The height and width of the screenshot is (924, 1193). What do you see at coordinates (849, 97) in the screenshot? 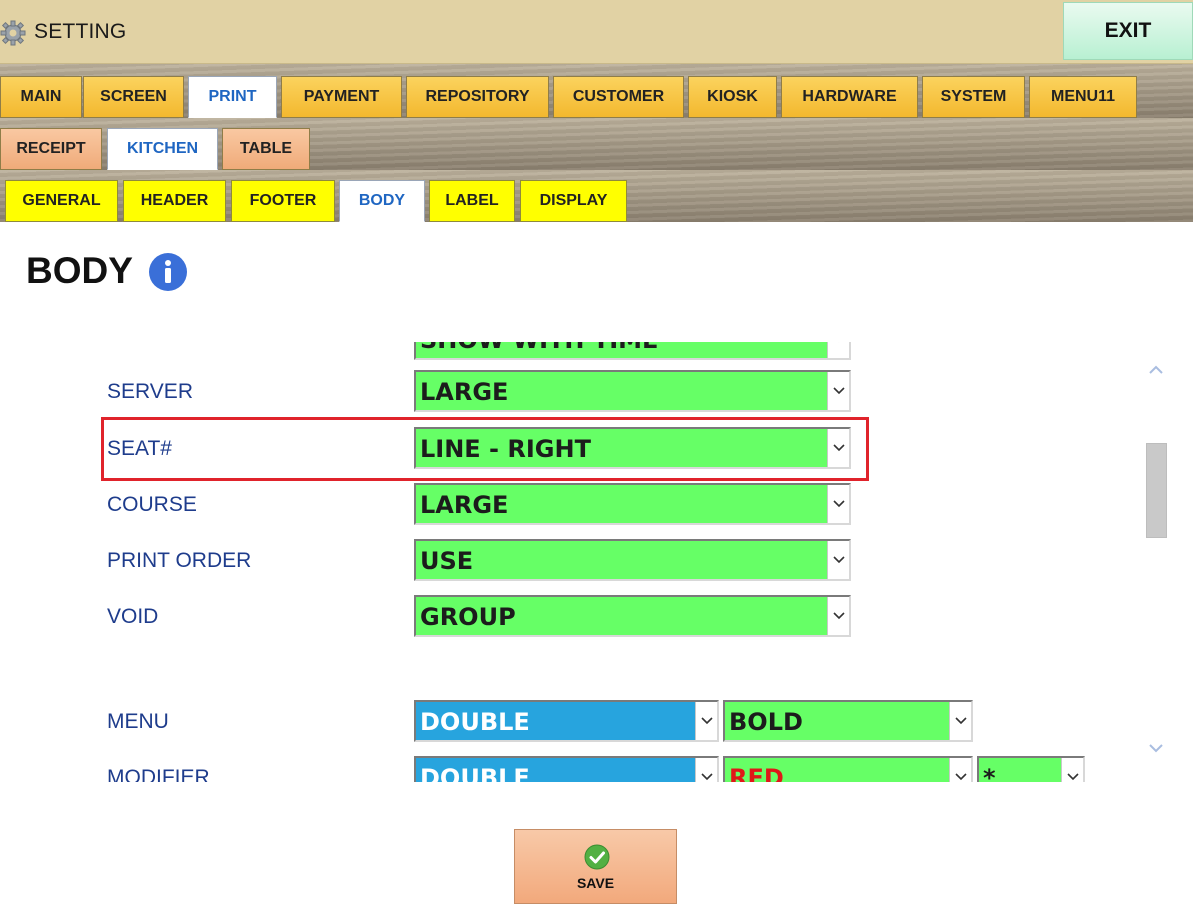
I see `tab-hardware: HARDWARE` at bounding box center [849, 97].